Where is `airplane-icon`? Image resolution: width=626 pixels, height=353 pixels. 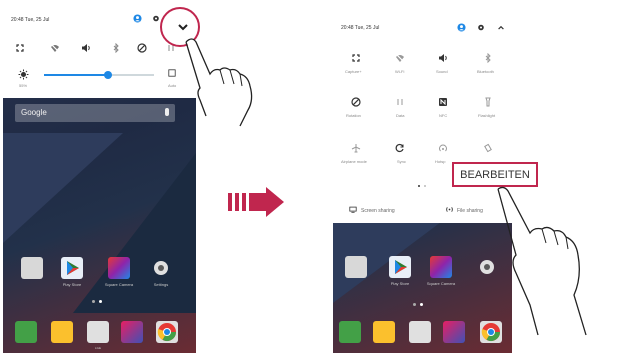 airplane-icon is located at coordinates (356, 148).